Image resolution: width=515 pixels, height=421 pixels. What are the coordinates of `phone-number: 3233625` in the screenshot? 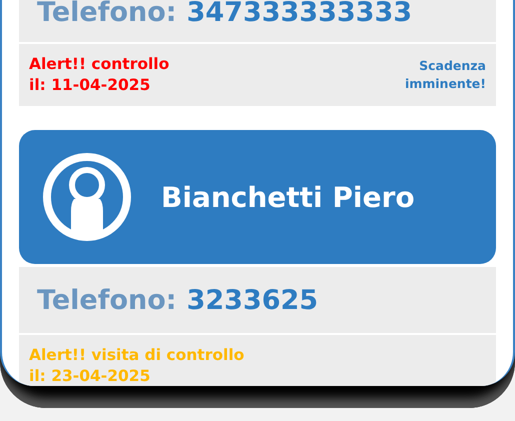 It's located at (252, 300).